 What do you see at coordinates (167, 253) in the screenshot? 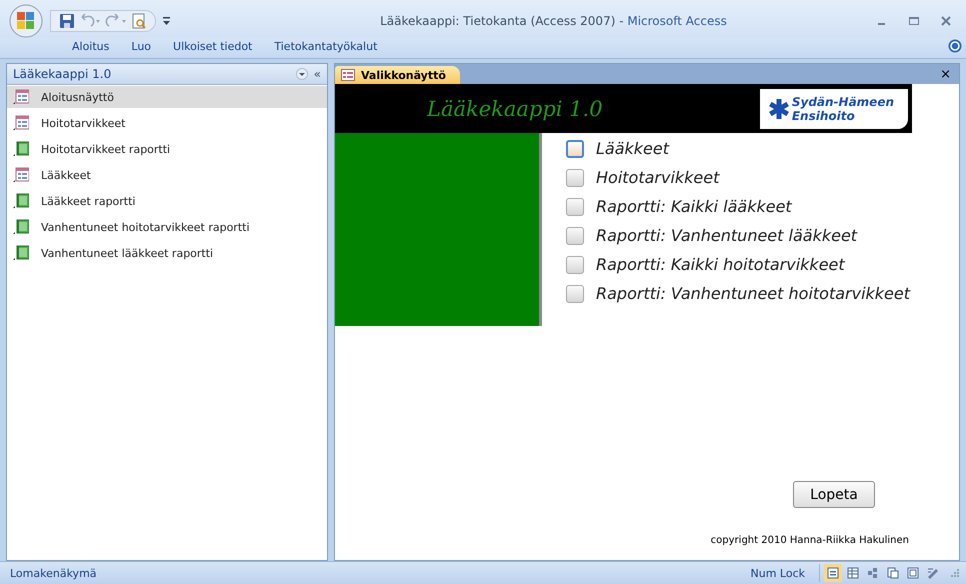
I see `nav-item: Vanhentuneet lääkkeet raportti` at bounding box center [167, 253].